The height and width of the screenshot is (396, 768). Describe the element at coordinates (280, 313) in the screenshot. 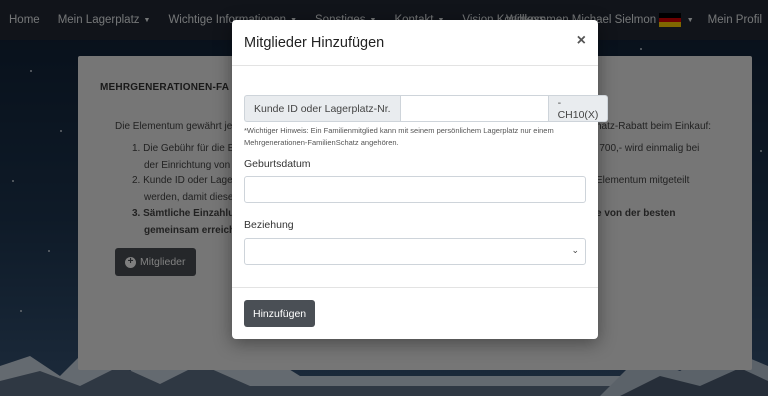

I see `add-button: Hinzufügen` at that location.